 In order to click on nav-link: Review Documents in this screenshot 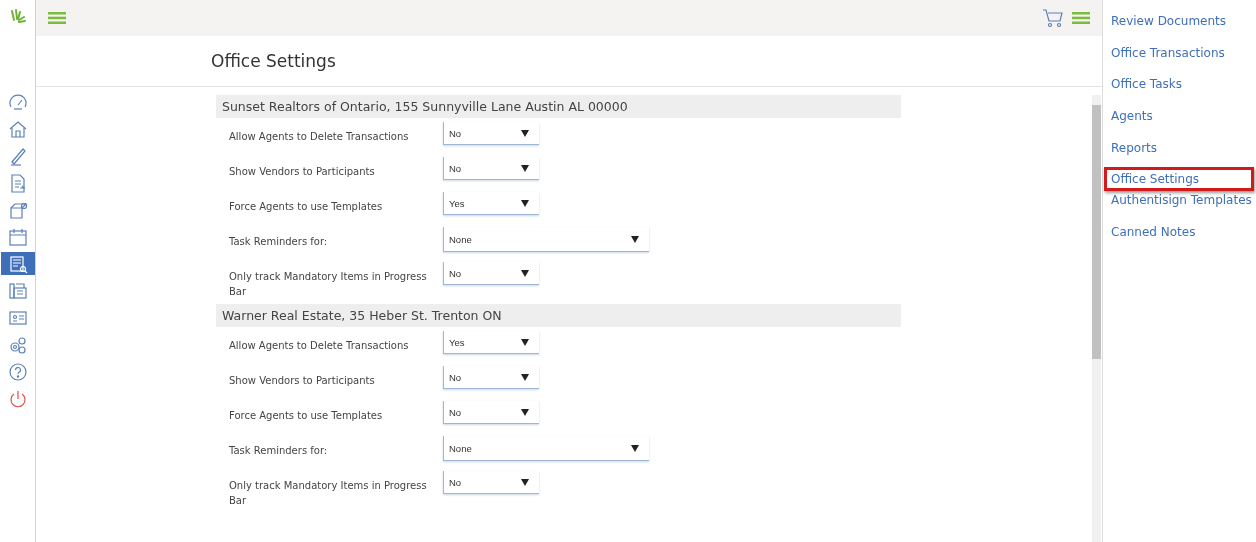, I will do `click(1181, 30)`.